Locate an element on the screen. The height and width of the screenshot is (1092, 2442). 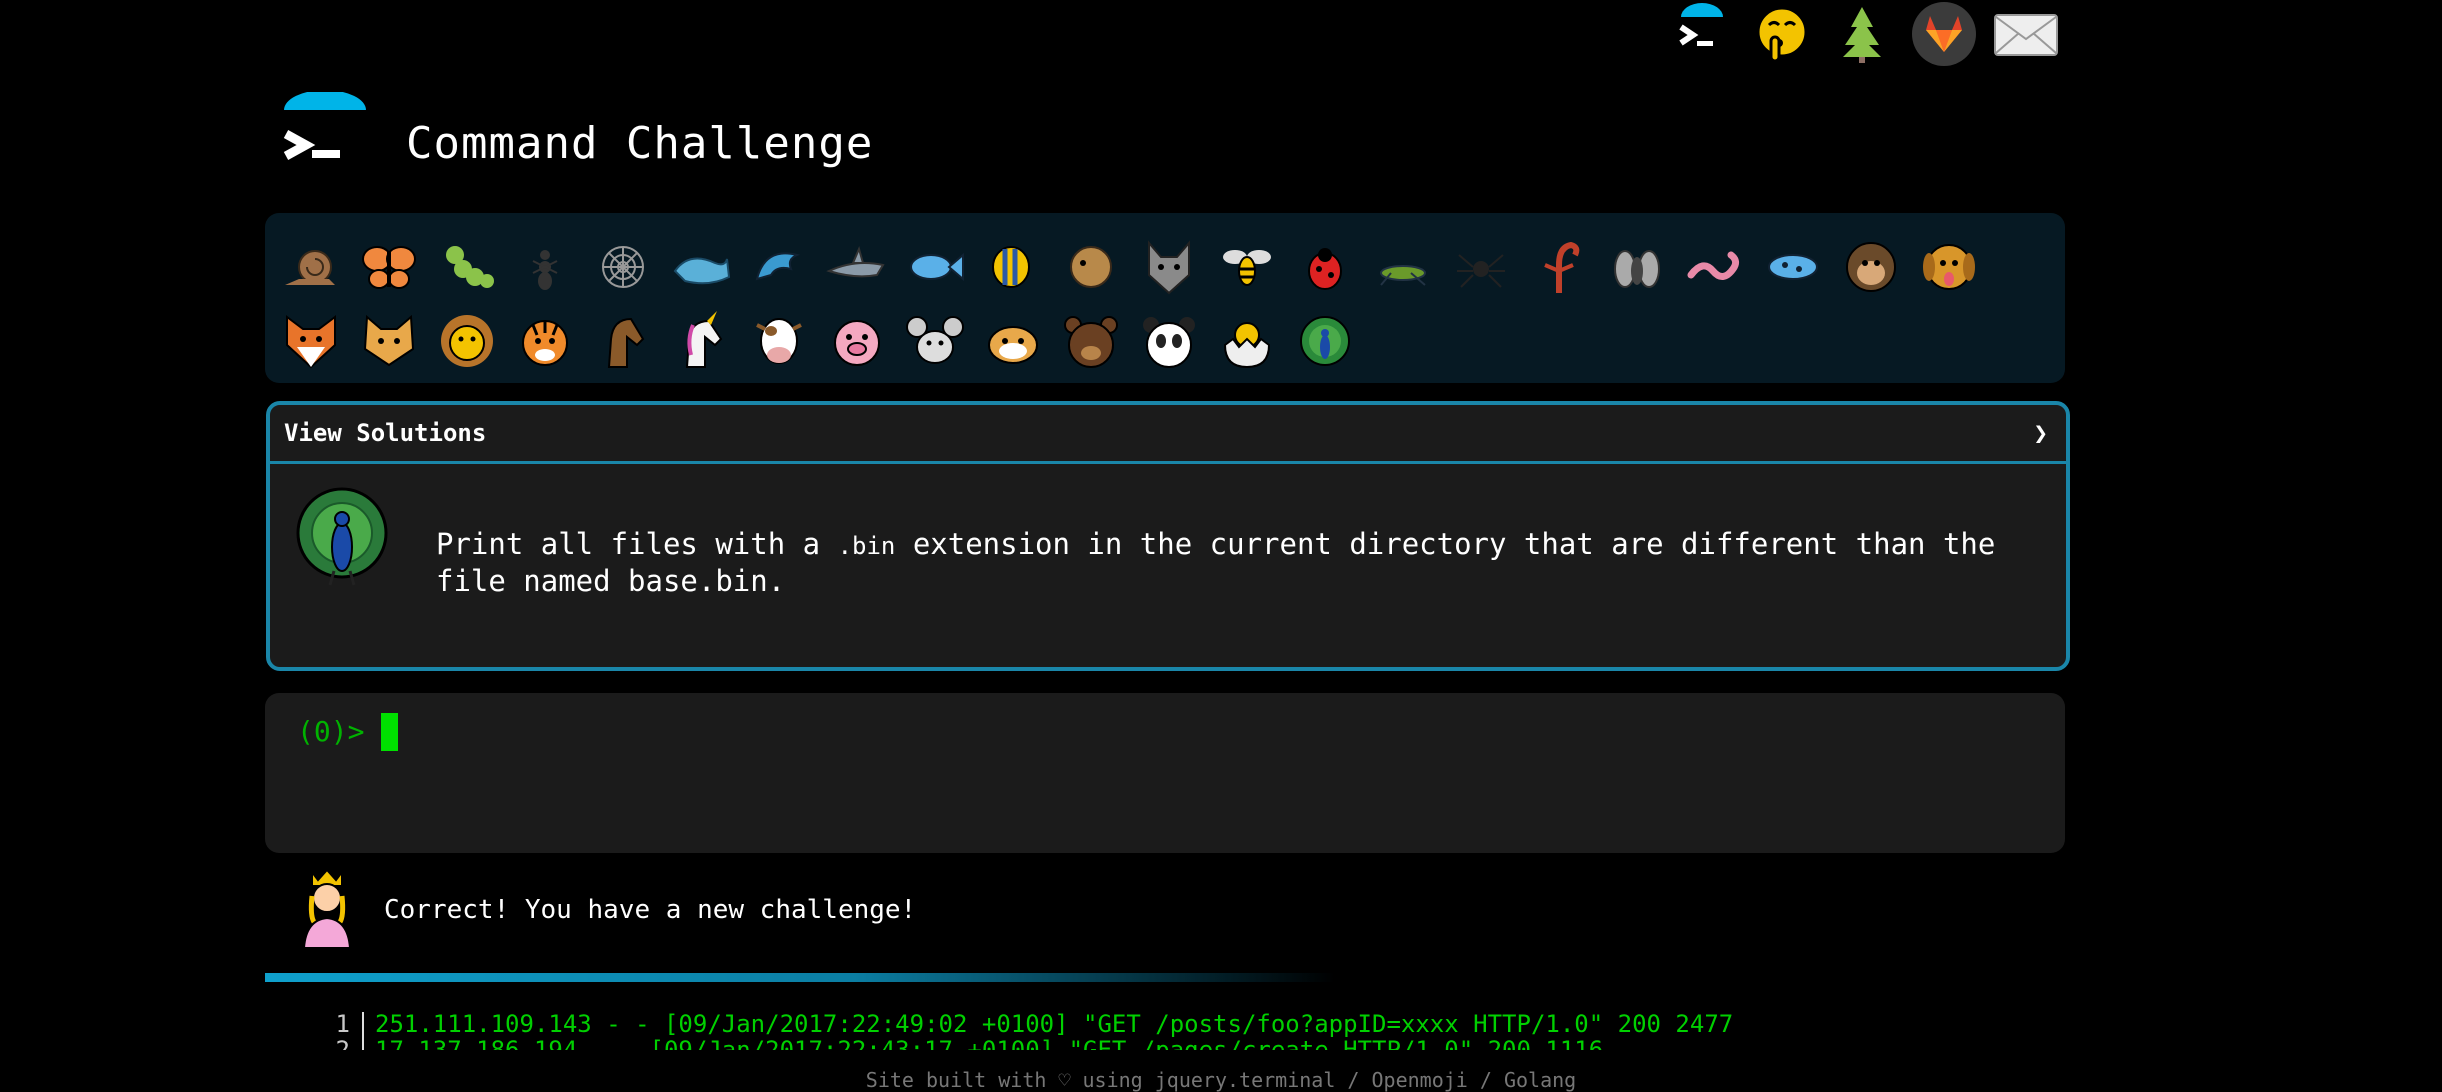
shushing-face-icon is located at coordinates (1782, 34).